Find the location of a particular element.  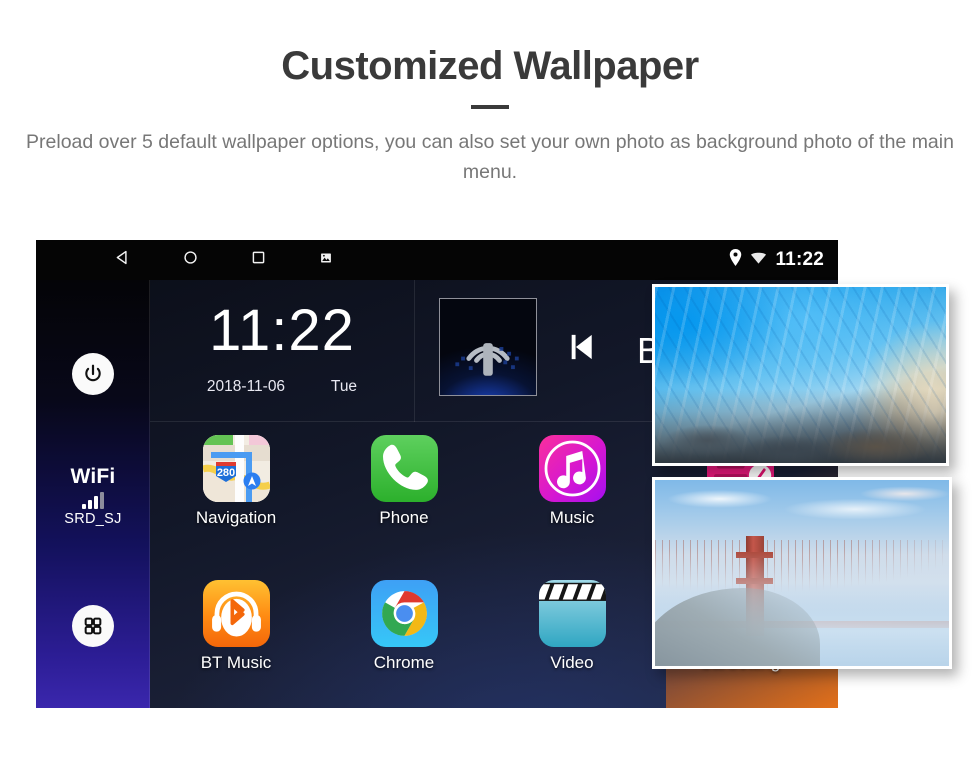

wifi-status-block: WiFi SRD_SJ is located at coordinates (93, 496).